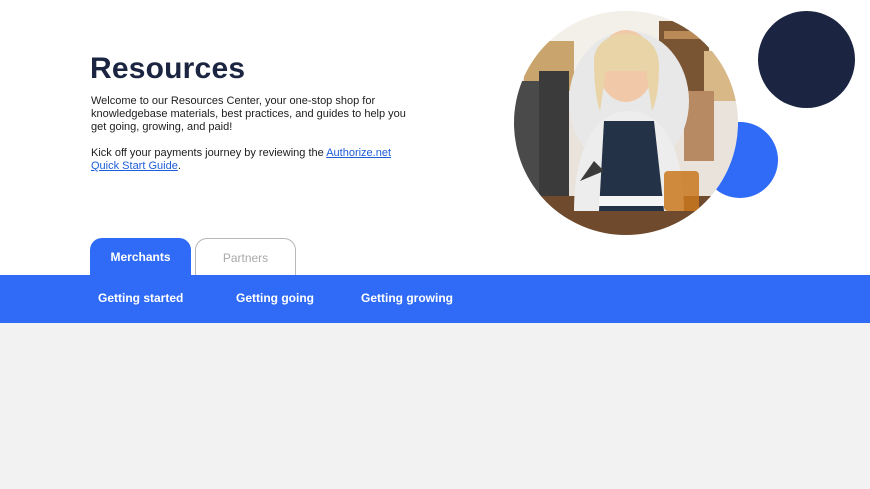 Image resolution: width=870 pixels, height=489 pixels. I want to click on subnav-getting-going: Getting going, so click(275, 298).